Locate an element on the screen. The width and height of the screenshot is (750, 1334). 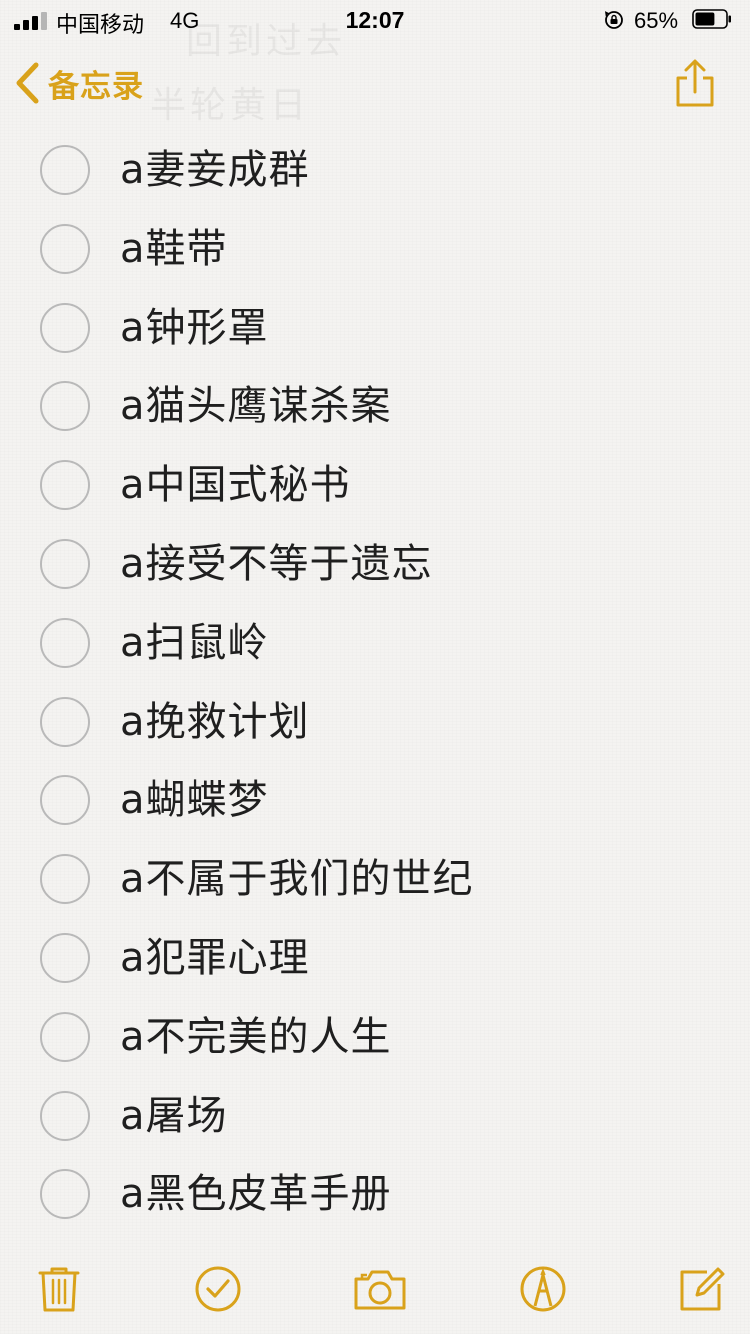
checklist-item: a接受不等于遗忘 is located at coordinates (375, 565).